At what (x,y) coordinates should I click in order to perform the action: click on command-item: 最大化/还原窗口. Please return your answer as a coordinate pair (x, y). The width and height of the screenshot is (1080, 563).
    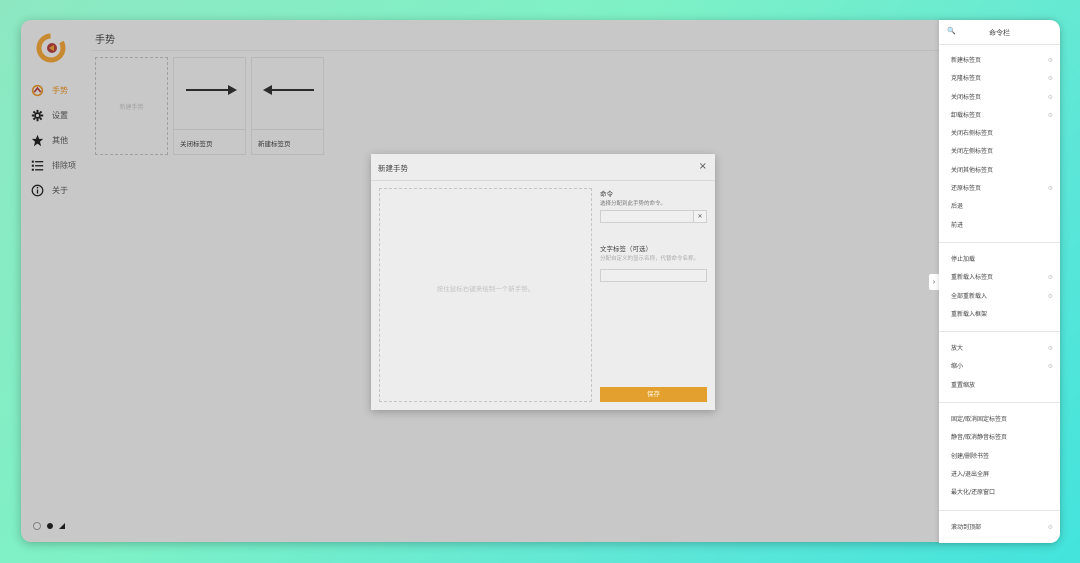
    Looking at the image, I should click on (999, 493).